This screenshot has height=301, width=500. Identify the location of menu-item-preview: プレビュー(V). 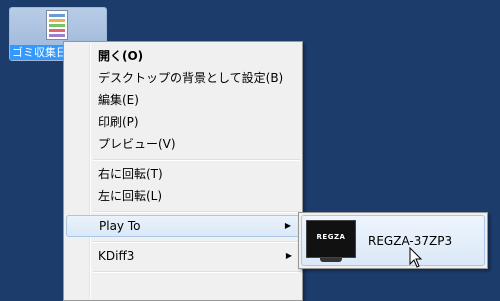
(183, 144).